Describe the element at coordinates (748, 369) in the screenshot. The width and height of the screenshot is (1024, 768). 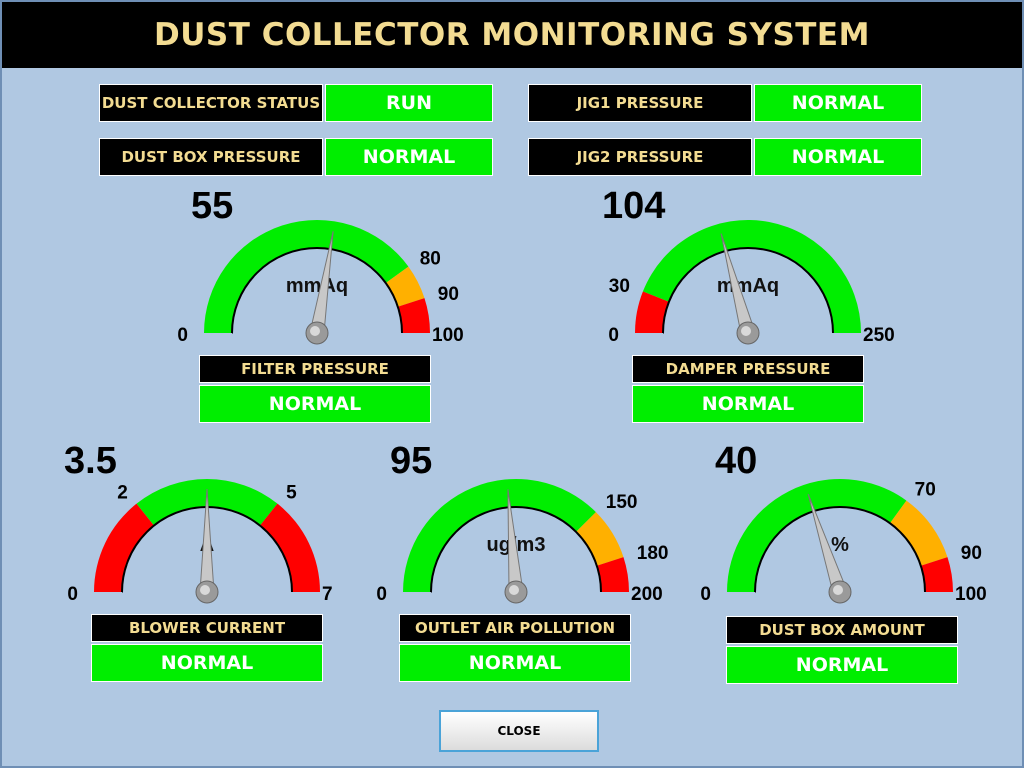
I see `damper-pressure-label: DAMPER PRESSURE` at that location.